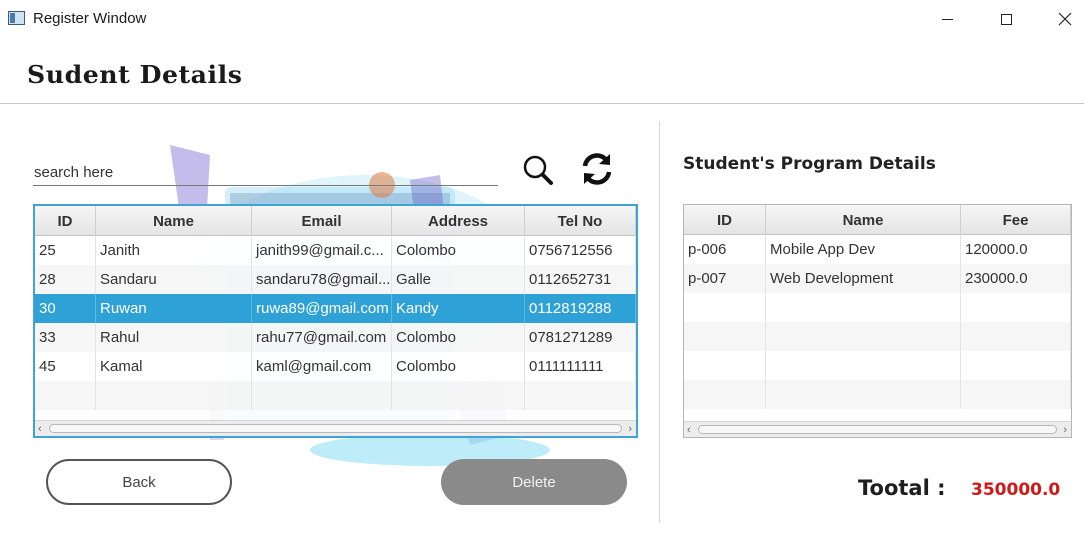 The height and width of the screenshot is (550, 1091). I want to click on minimize-button, so click(947, 19).